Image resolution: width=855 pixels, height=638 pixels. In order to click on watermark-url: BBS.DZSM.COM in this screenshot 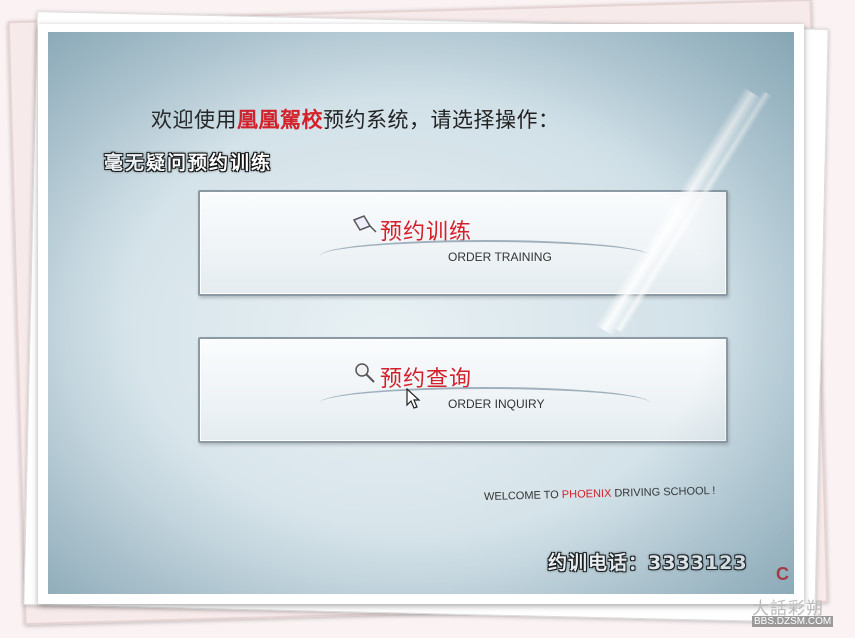, I will do `click(793, 621)`.